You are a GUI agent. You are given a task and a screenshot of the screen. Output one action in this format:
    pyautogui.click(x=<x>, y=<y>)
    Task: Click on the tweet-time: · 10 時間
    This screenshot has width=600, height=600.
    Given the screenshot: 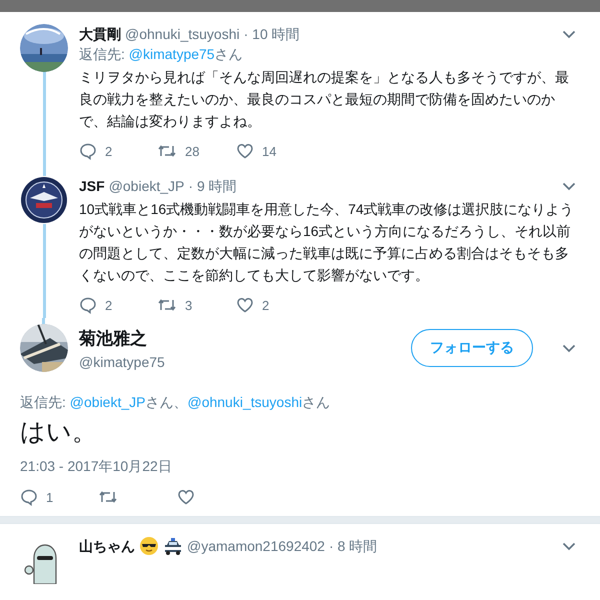 What is the action you would take?
    pyautogui.click(x=272, y=34)
    